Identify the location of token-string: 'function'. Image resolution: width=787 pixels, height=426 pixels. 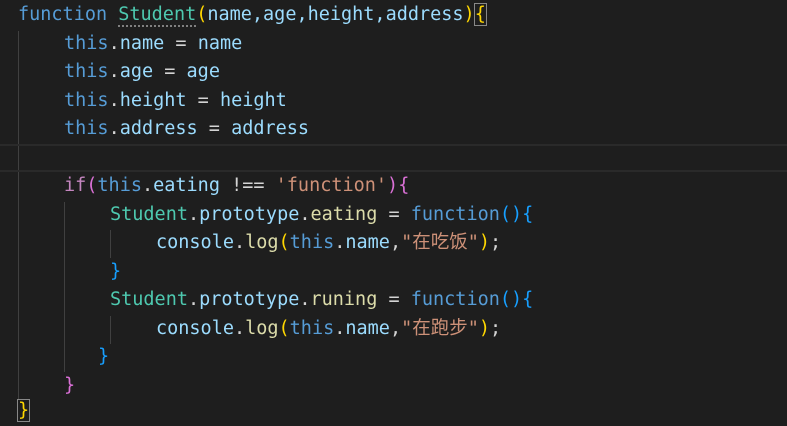
(331, 185).